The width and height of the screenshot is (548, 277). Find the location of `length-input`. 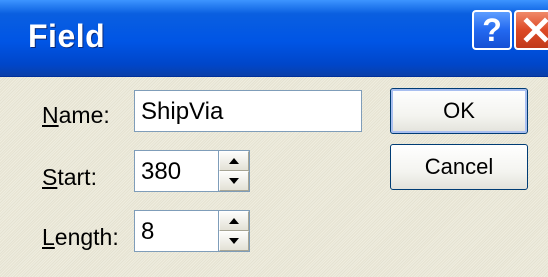

length-input is located at coordinates (177, 231).